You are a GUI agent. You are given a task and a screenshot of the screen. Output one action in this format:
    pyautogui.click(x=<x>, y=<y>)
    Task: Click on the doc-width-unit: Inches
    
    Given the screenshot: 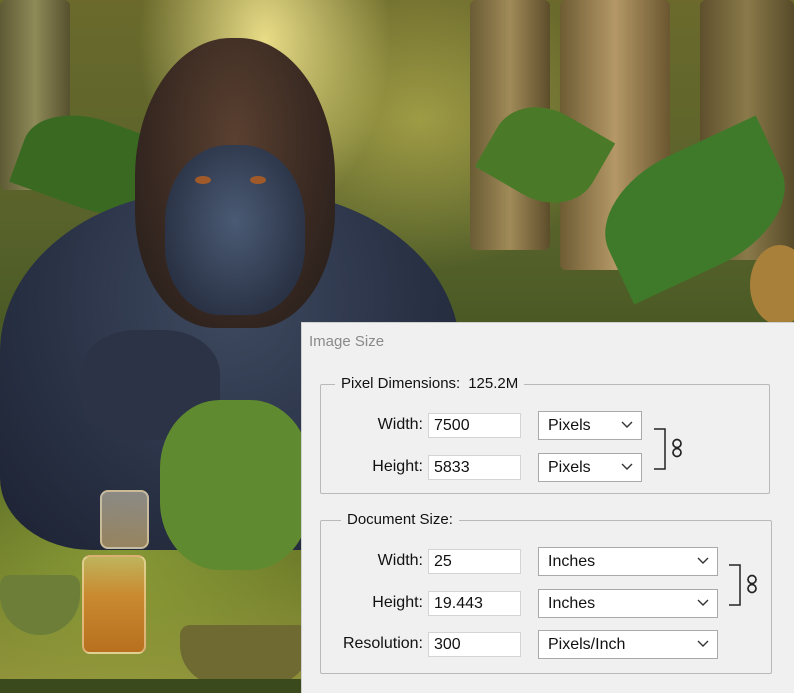 What is the action you would take?
    pyautogui.click(x=572, y=561)
    